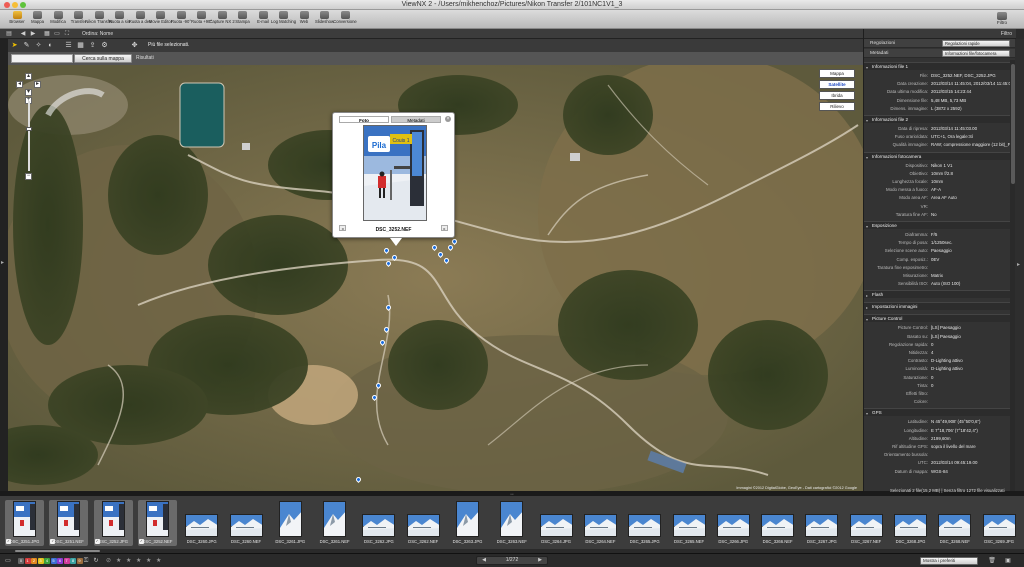  Describe the element at coordinates (937, 318) in the screenshot. I see `metadata-section-picture-control: ▾ Picture Control` at that location.